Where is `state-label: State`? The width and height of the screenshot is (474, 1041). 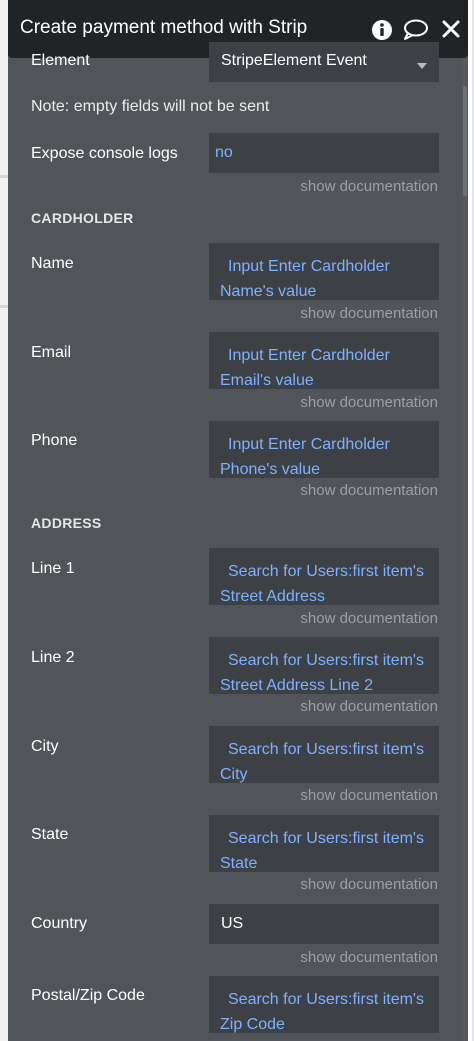
state-label: State is located at coordinates (50, 834).